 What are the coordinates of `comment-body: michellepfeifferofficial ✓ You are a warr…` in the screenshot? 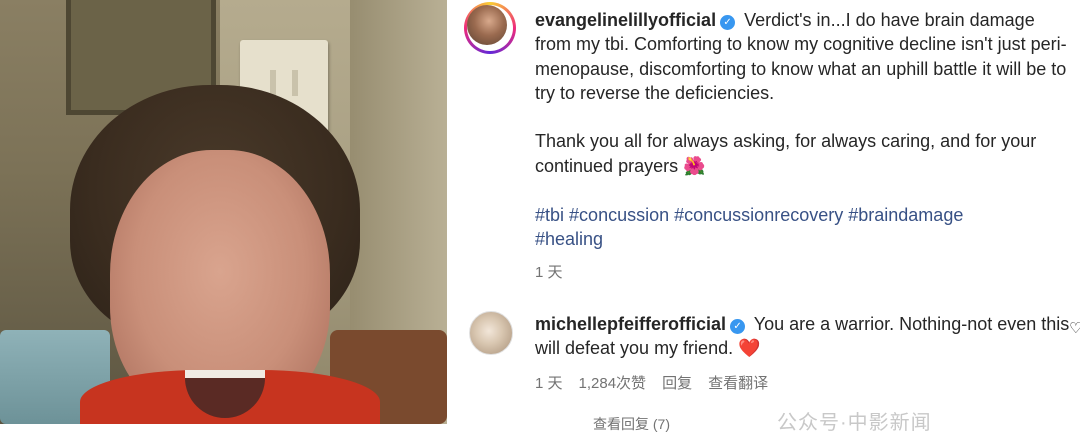 It's located at (805, 336).